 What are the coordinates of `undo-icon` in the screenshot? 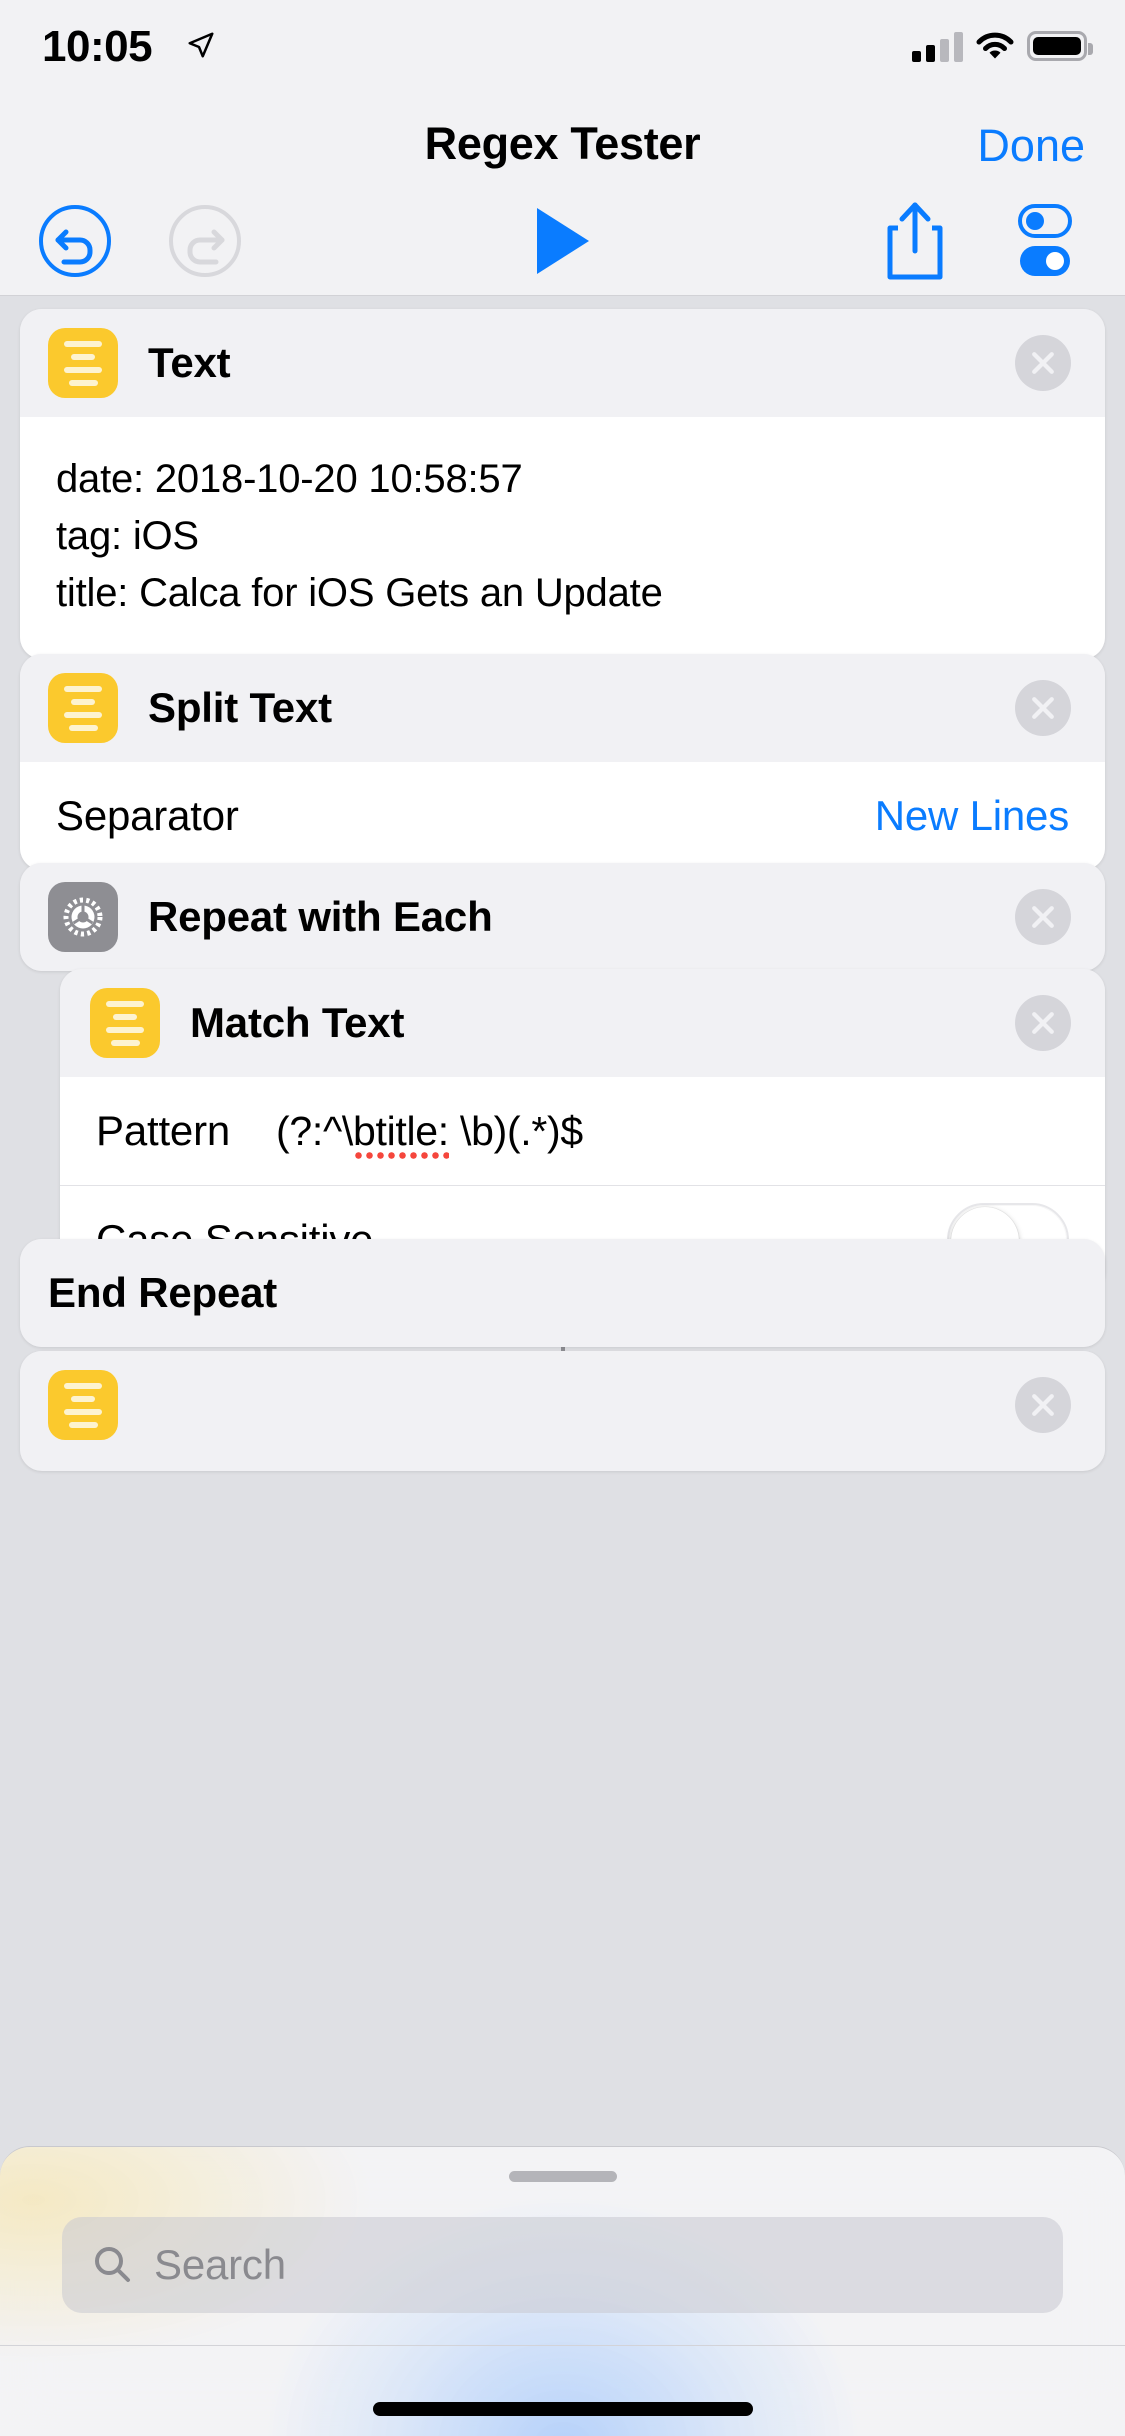 It's located at (75, 241).